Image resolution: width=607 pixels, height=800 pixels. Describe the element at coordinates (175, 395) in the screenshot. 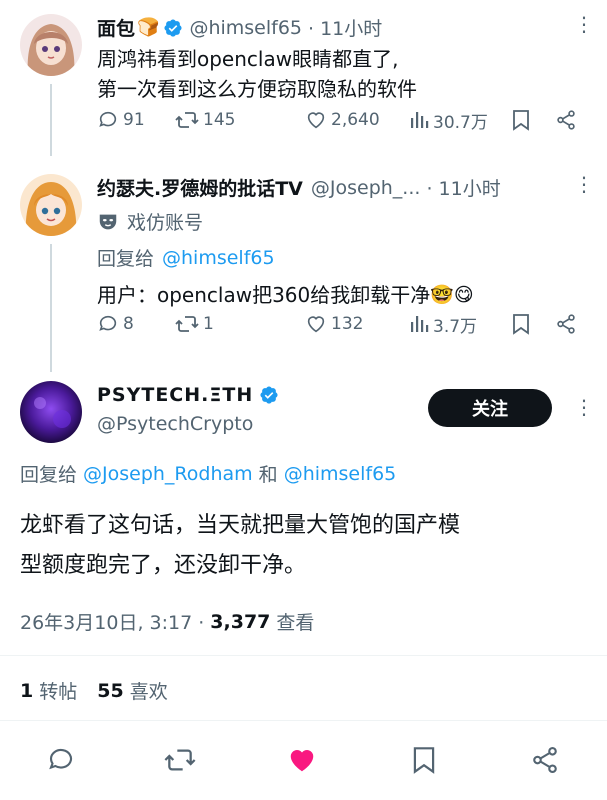

I see `author-name: PSYTECH.ΞTH` at that location.